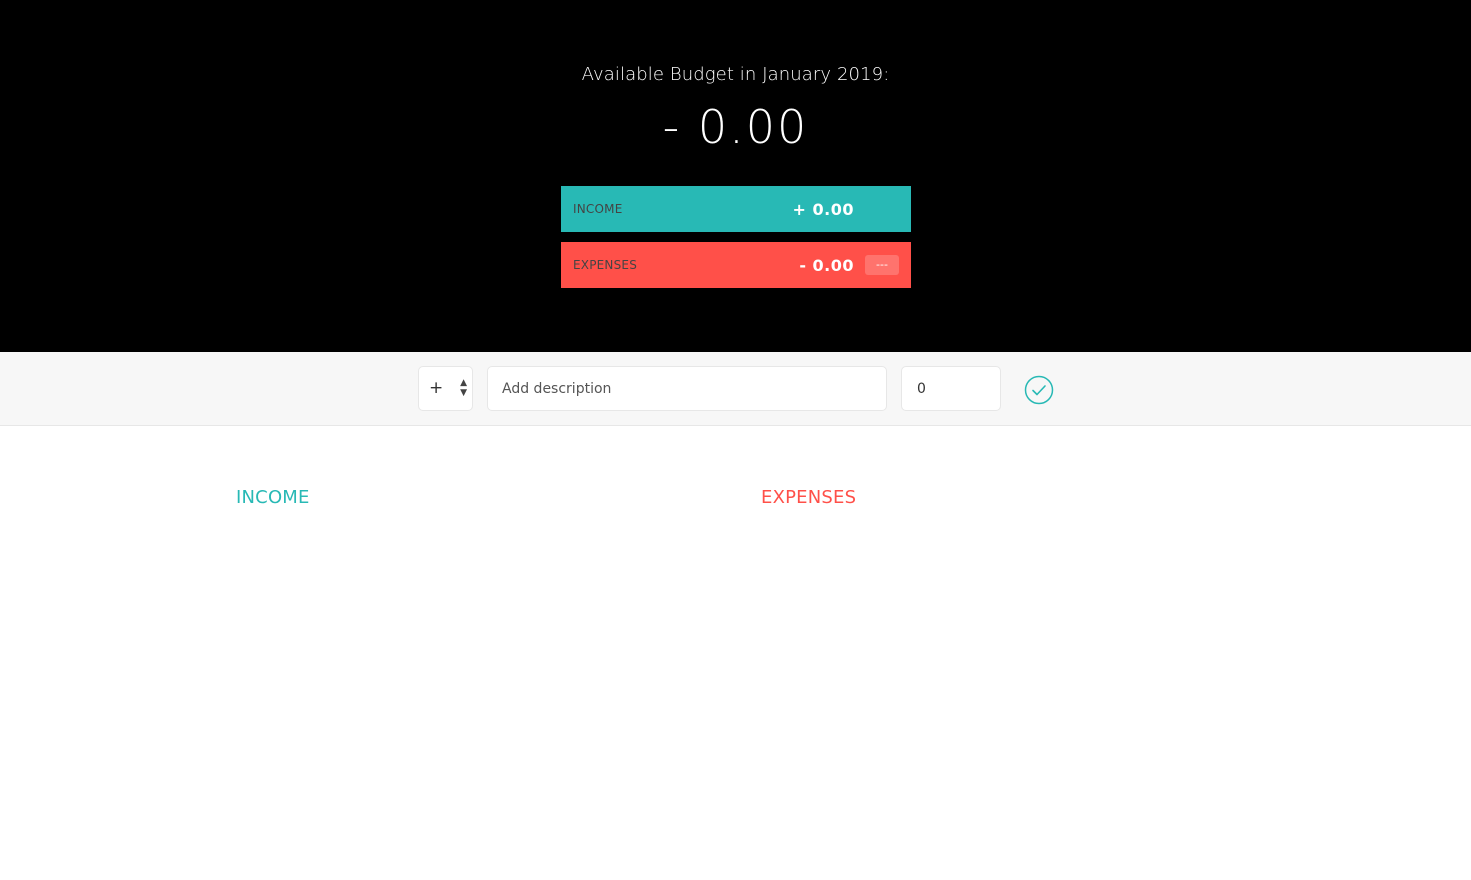 Image resolution: width=1471 pixels, height=880 pixels. I want to click on budget-title: Available Budget in January 2019:, so click(735, 74).